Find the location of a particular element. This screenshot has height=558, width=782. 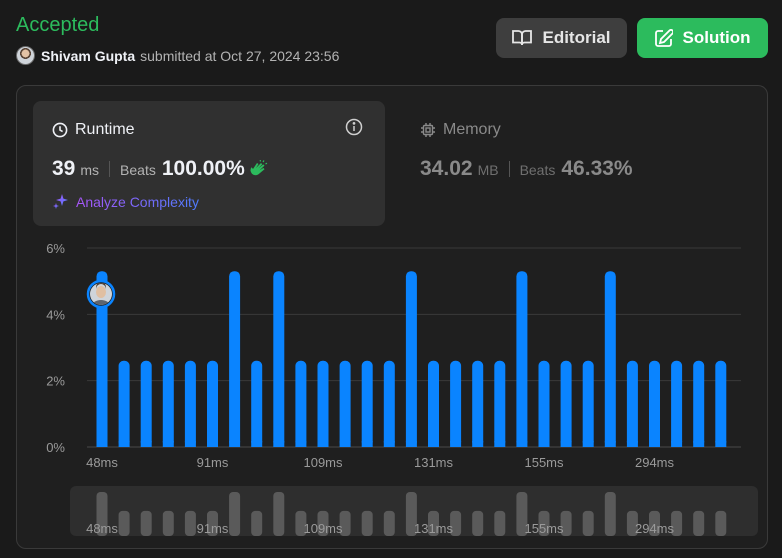

runtime-beats-value: 100.00% is located at coordinates (203, 168).